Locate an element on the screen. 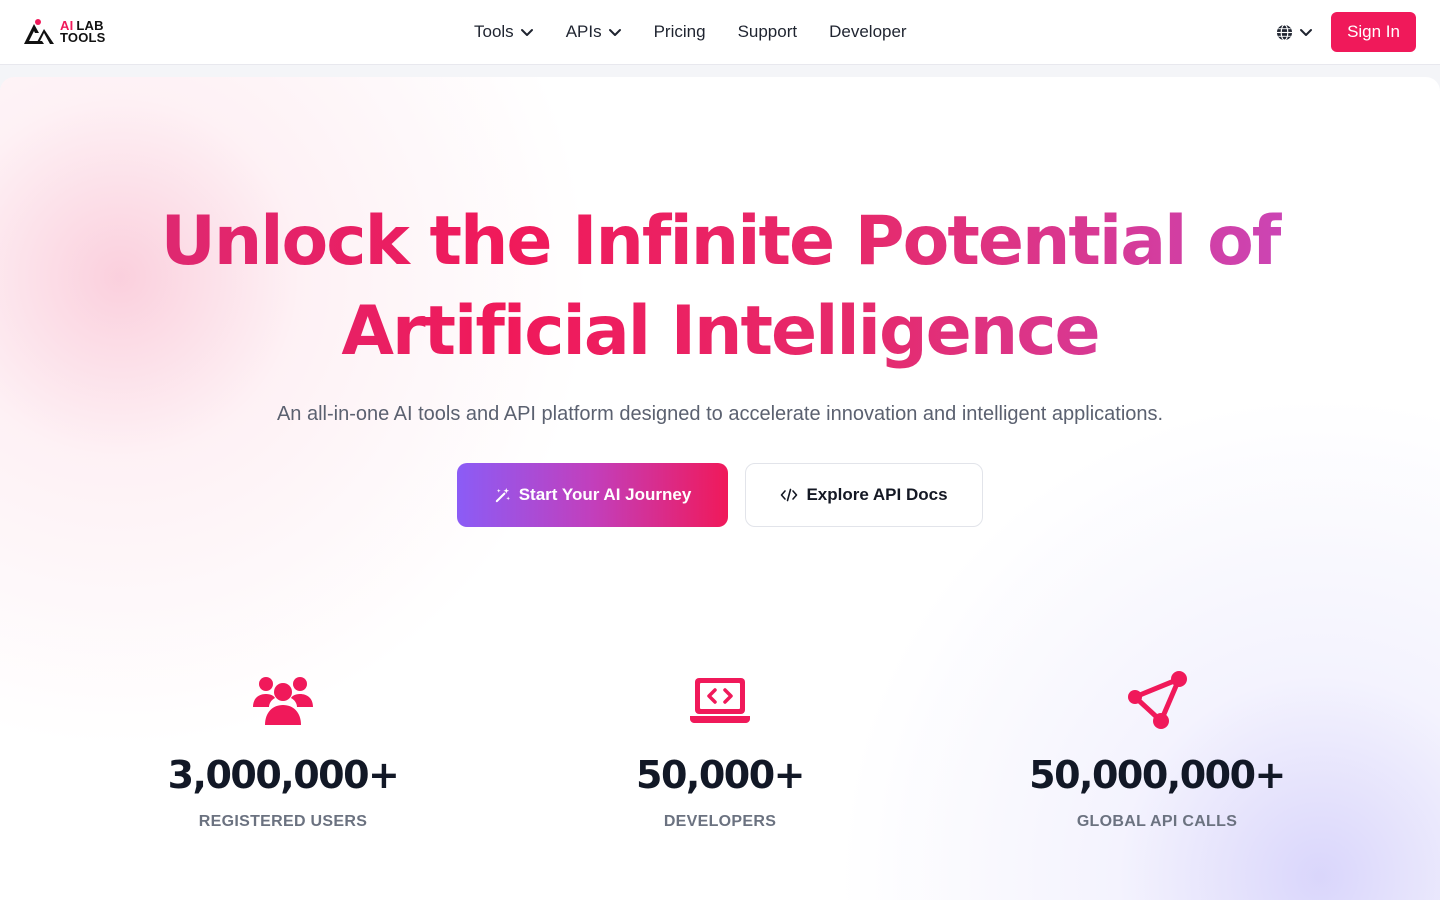 The image size is (1440, 900). network-icon is located at coordinates (1157, 700).